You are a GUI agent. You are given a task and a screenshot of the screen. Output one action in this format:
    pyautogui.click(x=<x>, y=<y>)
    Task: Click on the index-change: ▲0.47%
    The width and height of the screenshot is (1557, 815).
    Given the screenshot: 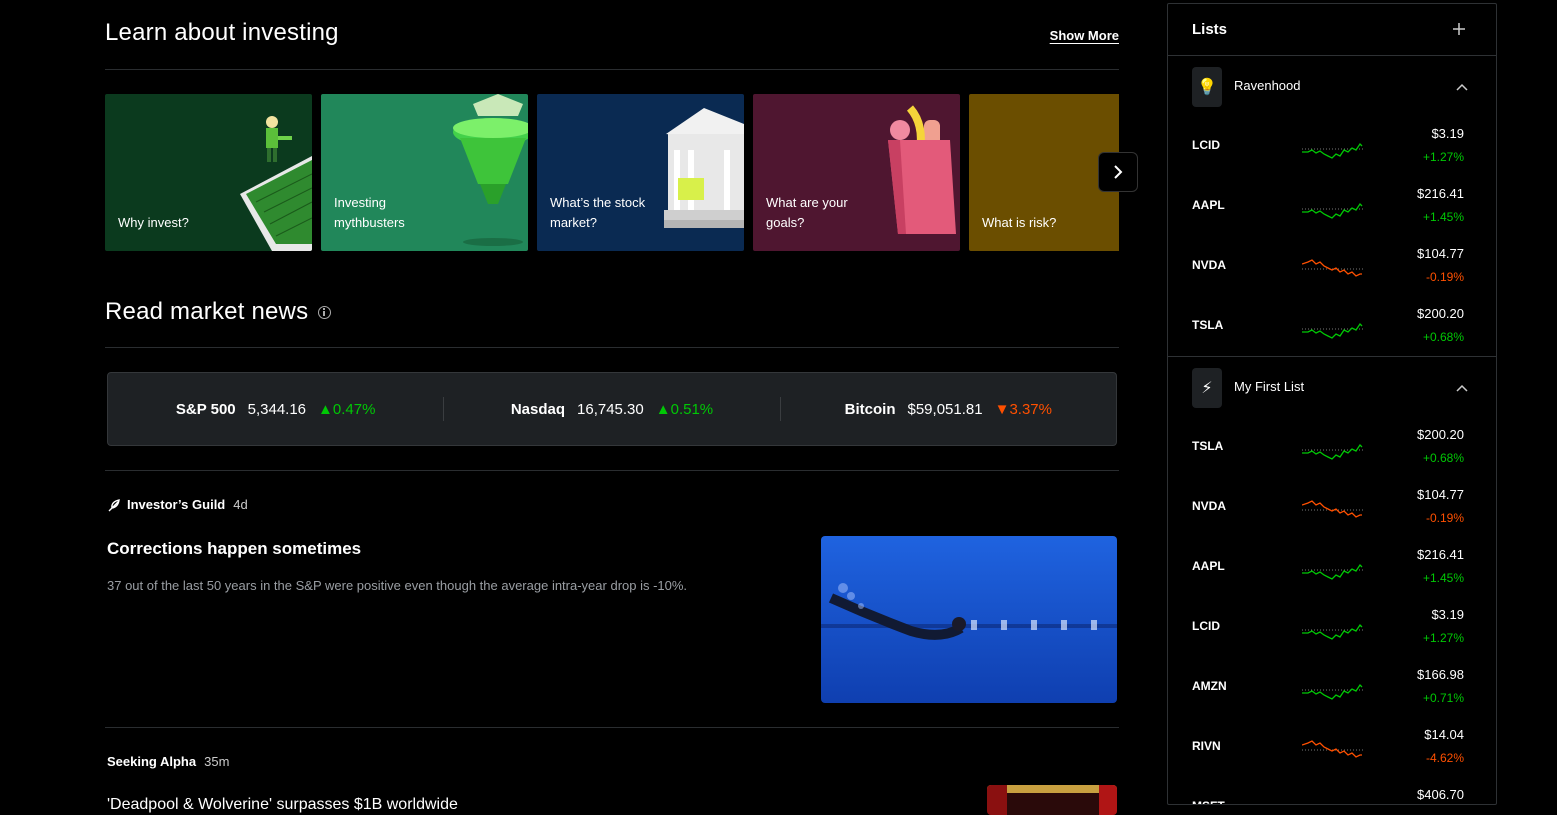 What is the action you would take?
    pyautogui.click(x=346, y=409)
    